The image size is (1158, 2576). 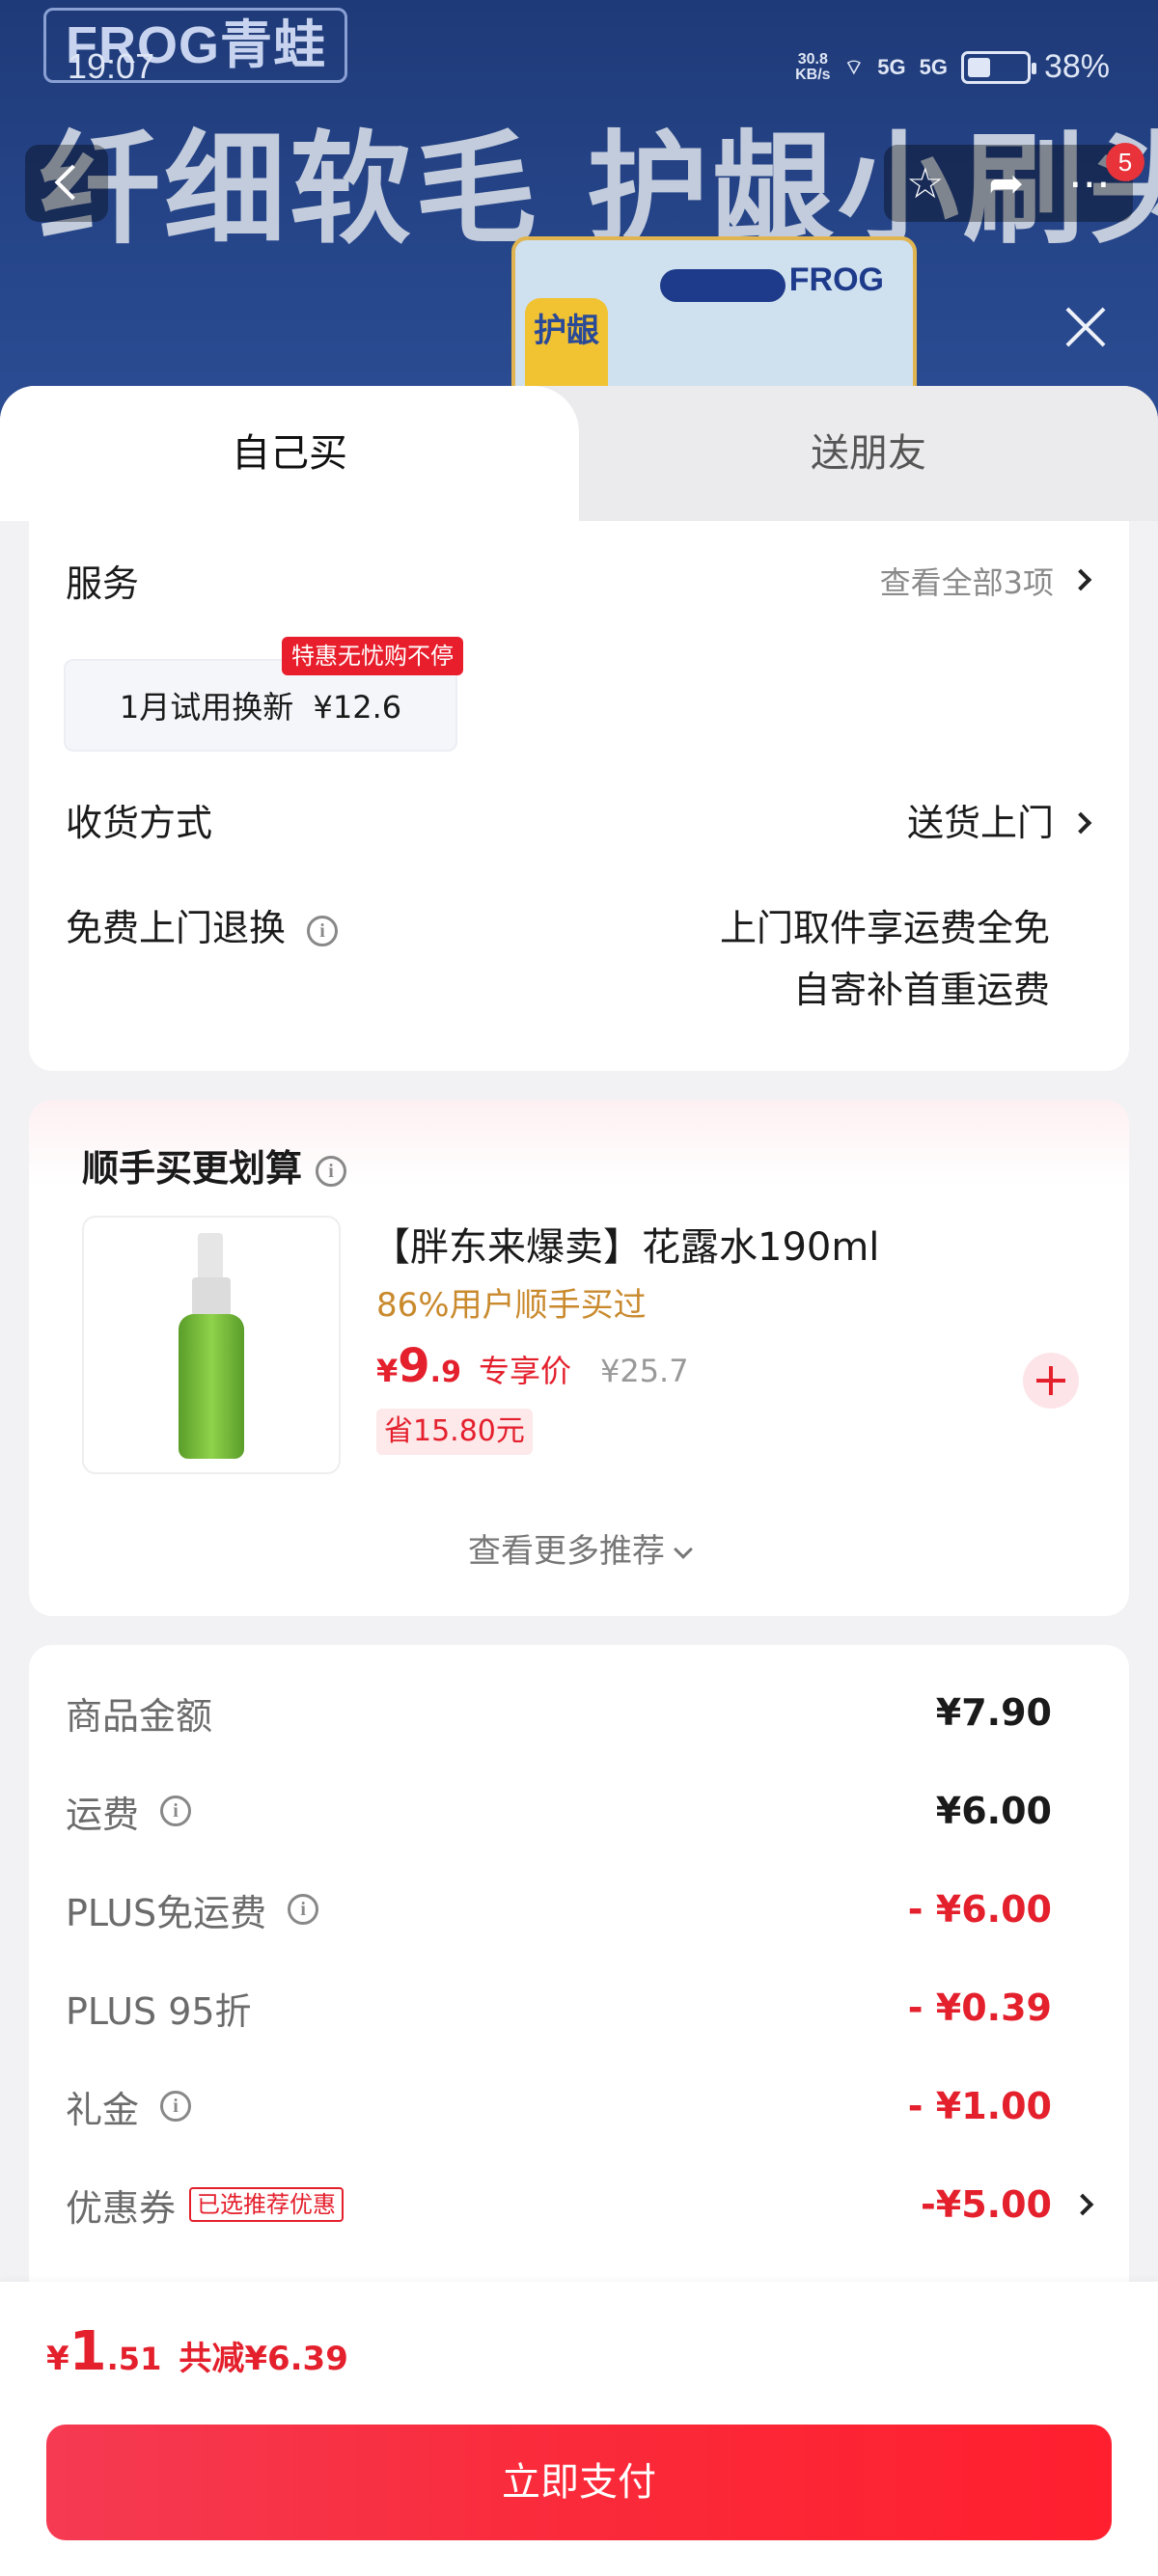 What do you see at coordinates (884, 928) in the screenshot?
I see `free-return-line1: 上门取件享运费全免` at bounding box center [884, 928].